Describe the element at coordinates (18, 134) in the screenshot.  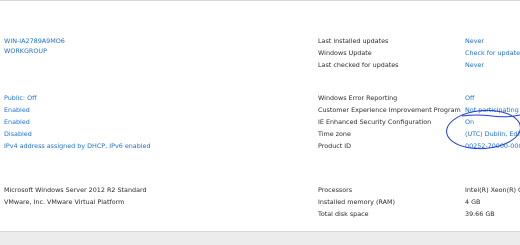
I see `nic-teaming-link: Disabled` at that location.